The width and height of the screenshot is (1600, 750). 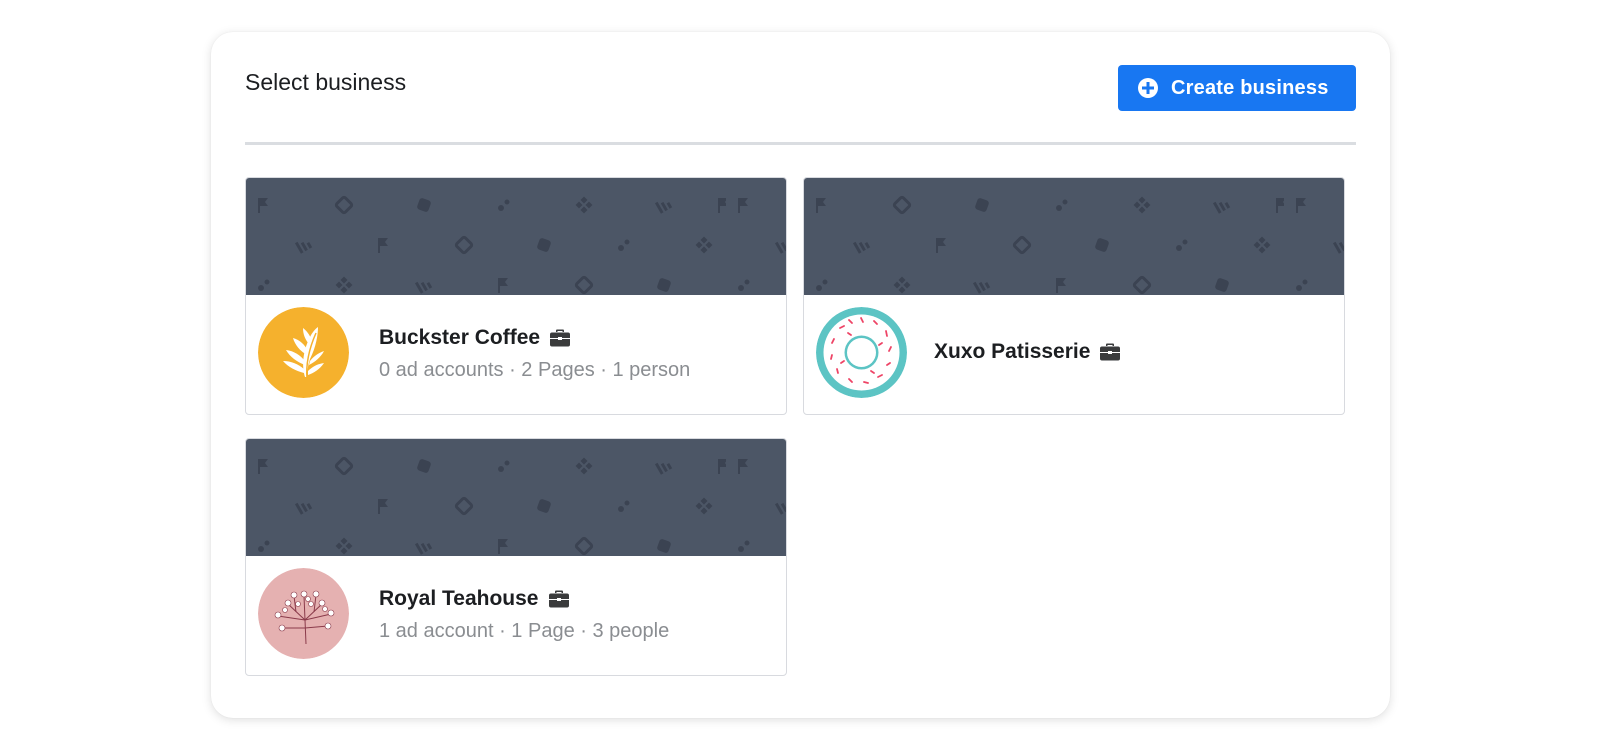 What do you see at coordinates (1074, 296) in the screenshot?
I see `business-card-xuxo-patisserie: Xuxo Patisserie` at bounding box center [1074, 296].